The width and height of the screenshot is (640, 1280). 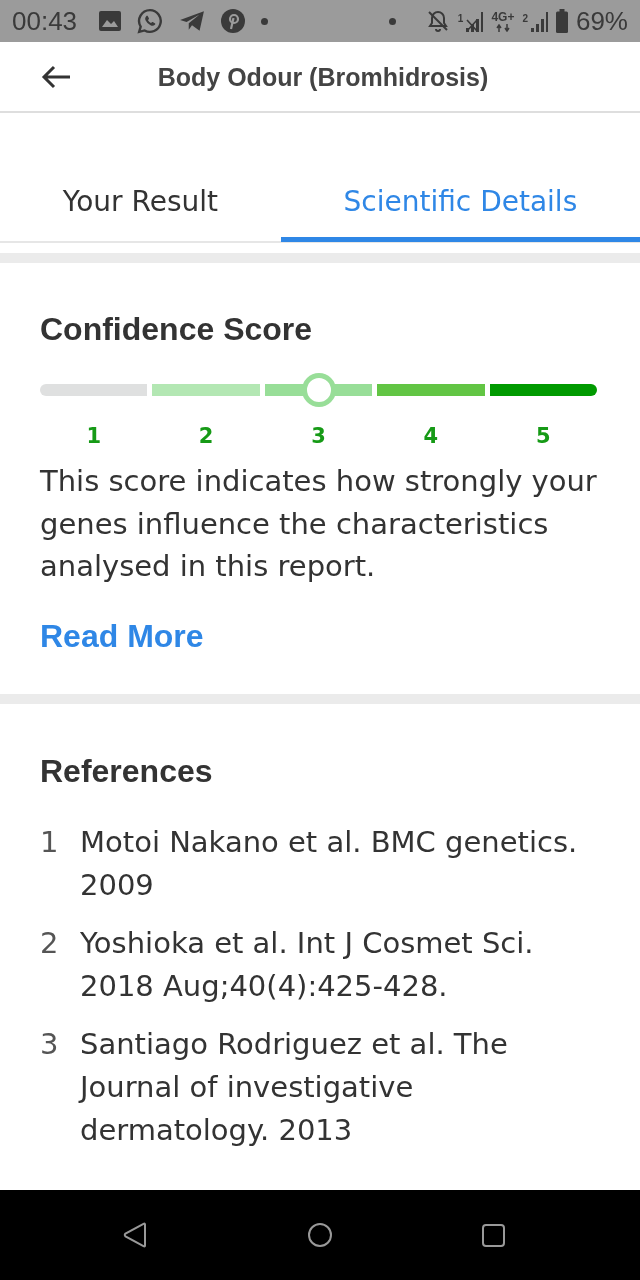 What do you see at coordinates (502, 27) in the screenshot?
I see `data-arrows-icon` at bounding box center [502, 27].